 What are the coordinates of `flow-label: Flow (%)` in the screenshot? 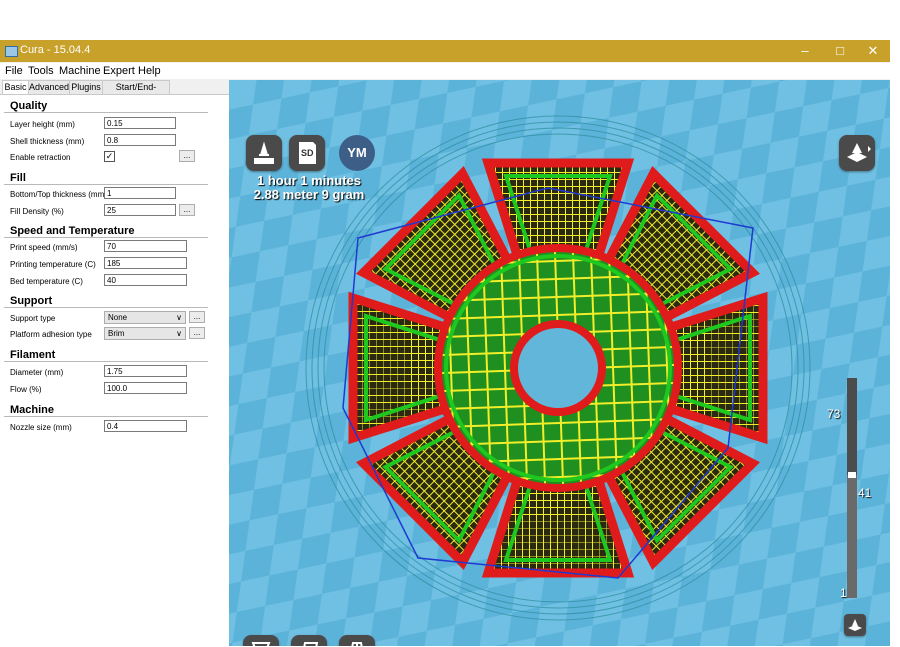 It's located at (26, 389).